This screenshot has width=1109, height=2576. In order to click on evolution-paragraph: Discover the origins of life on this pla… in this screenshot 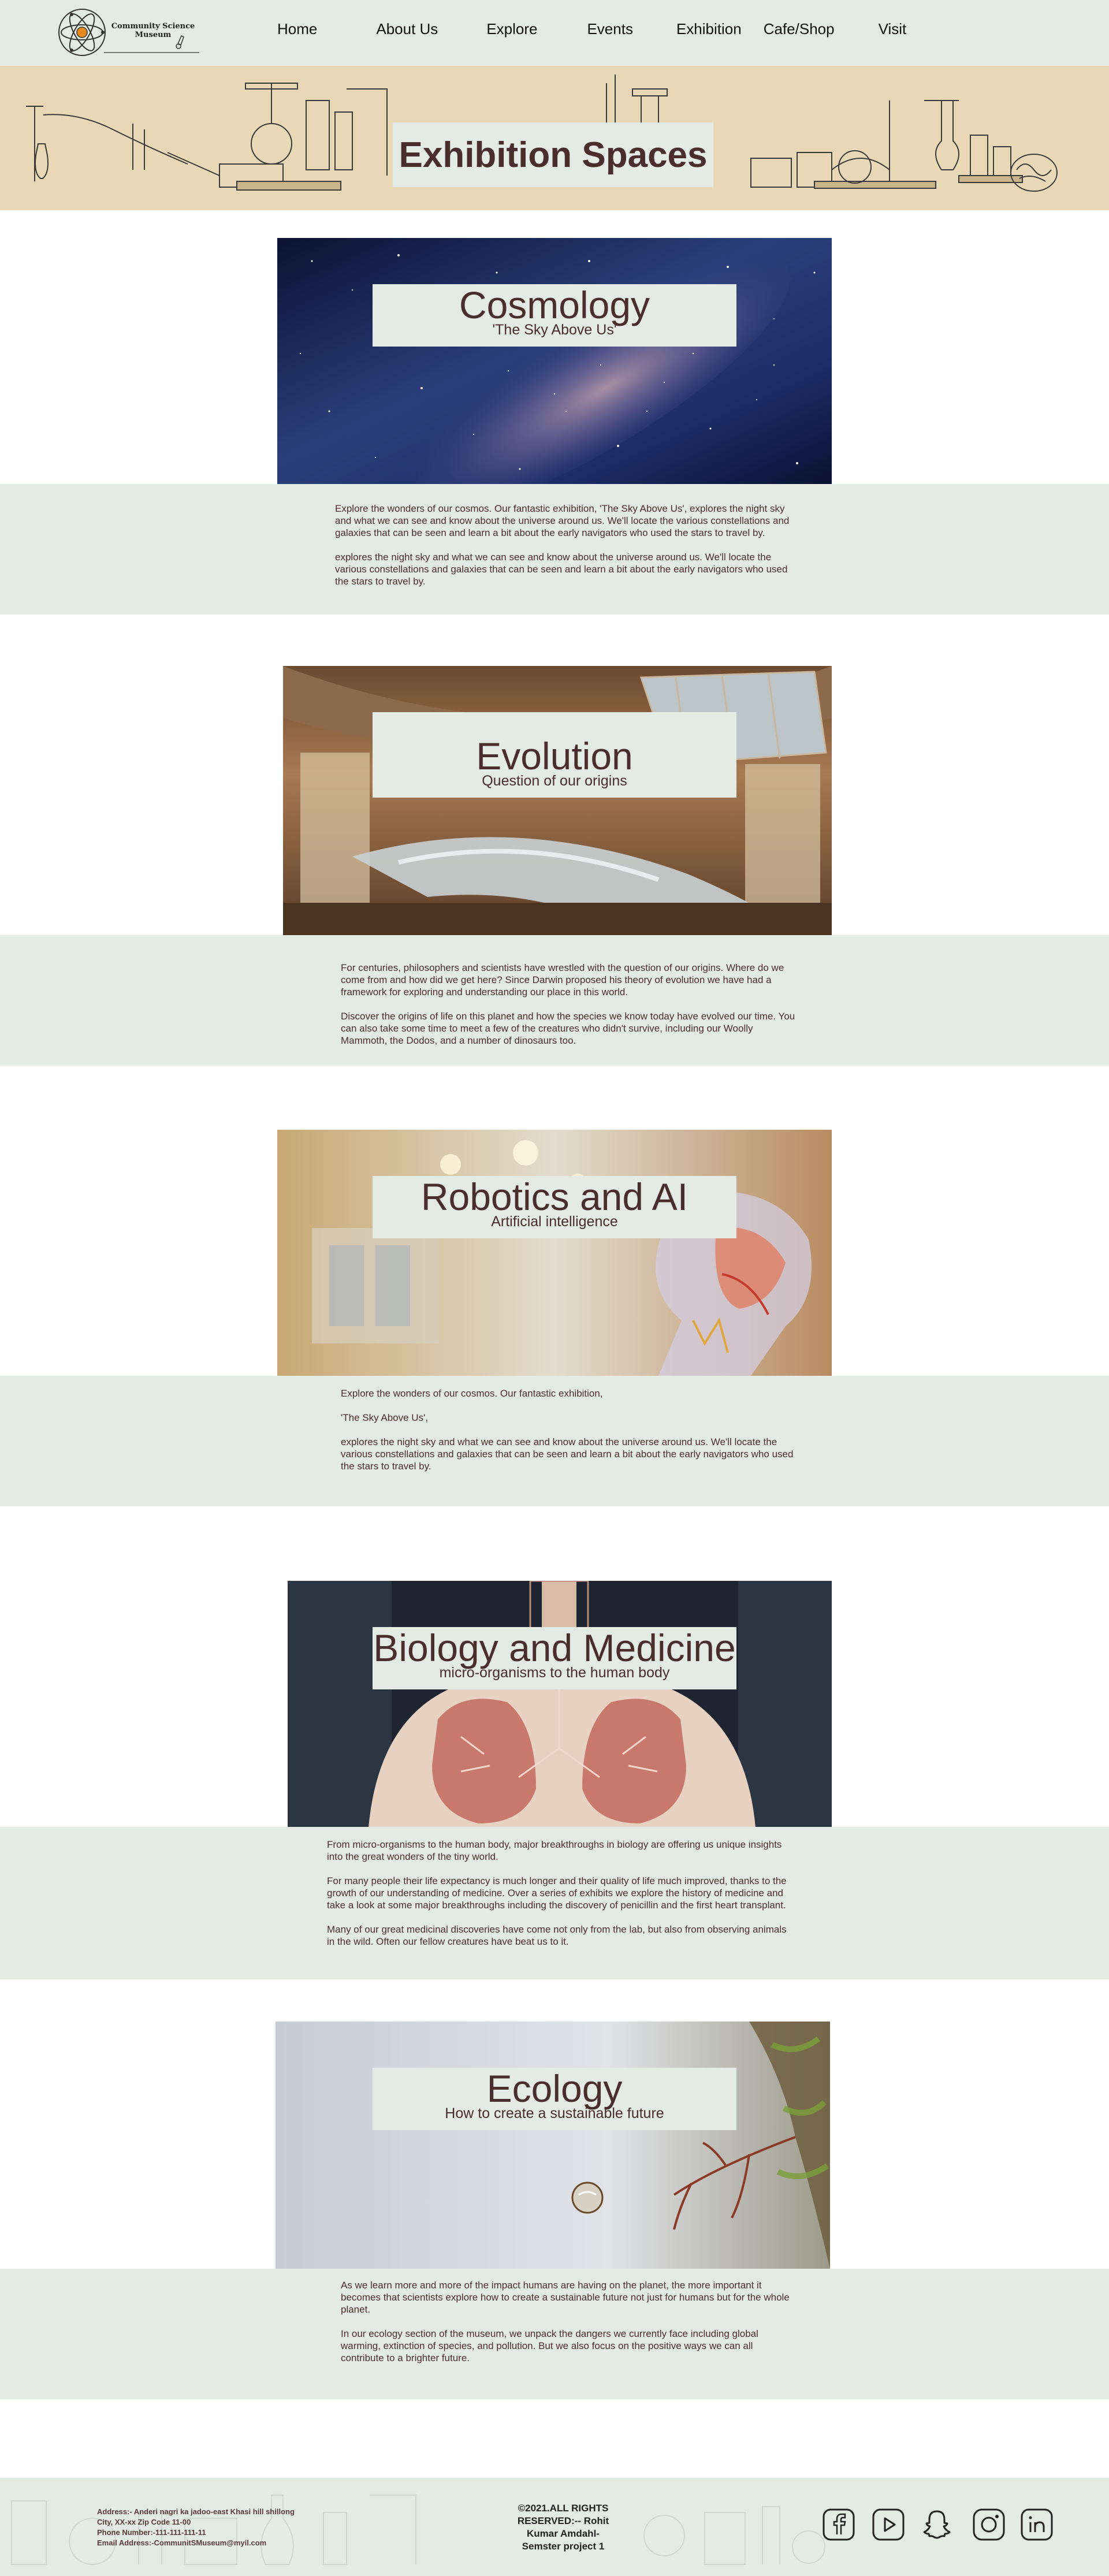, I will do `click(568, 1028)`.